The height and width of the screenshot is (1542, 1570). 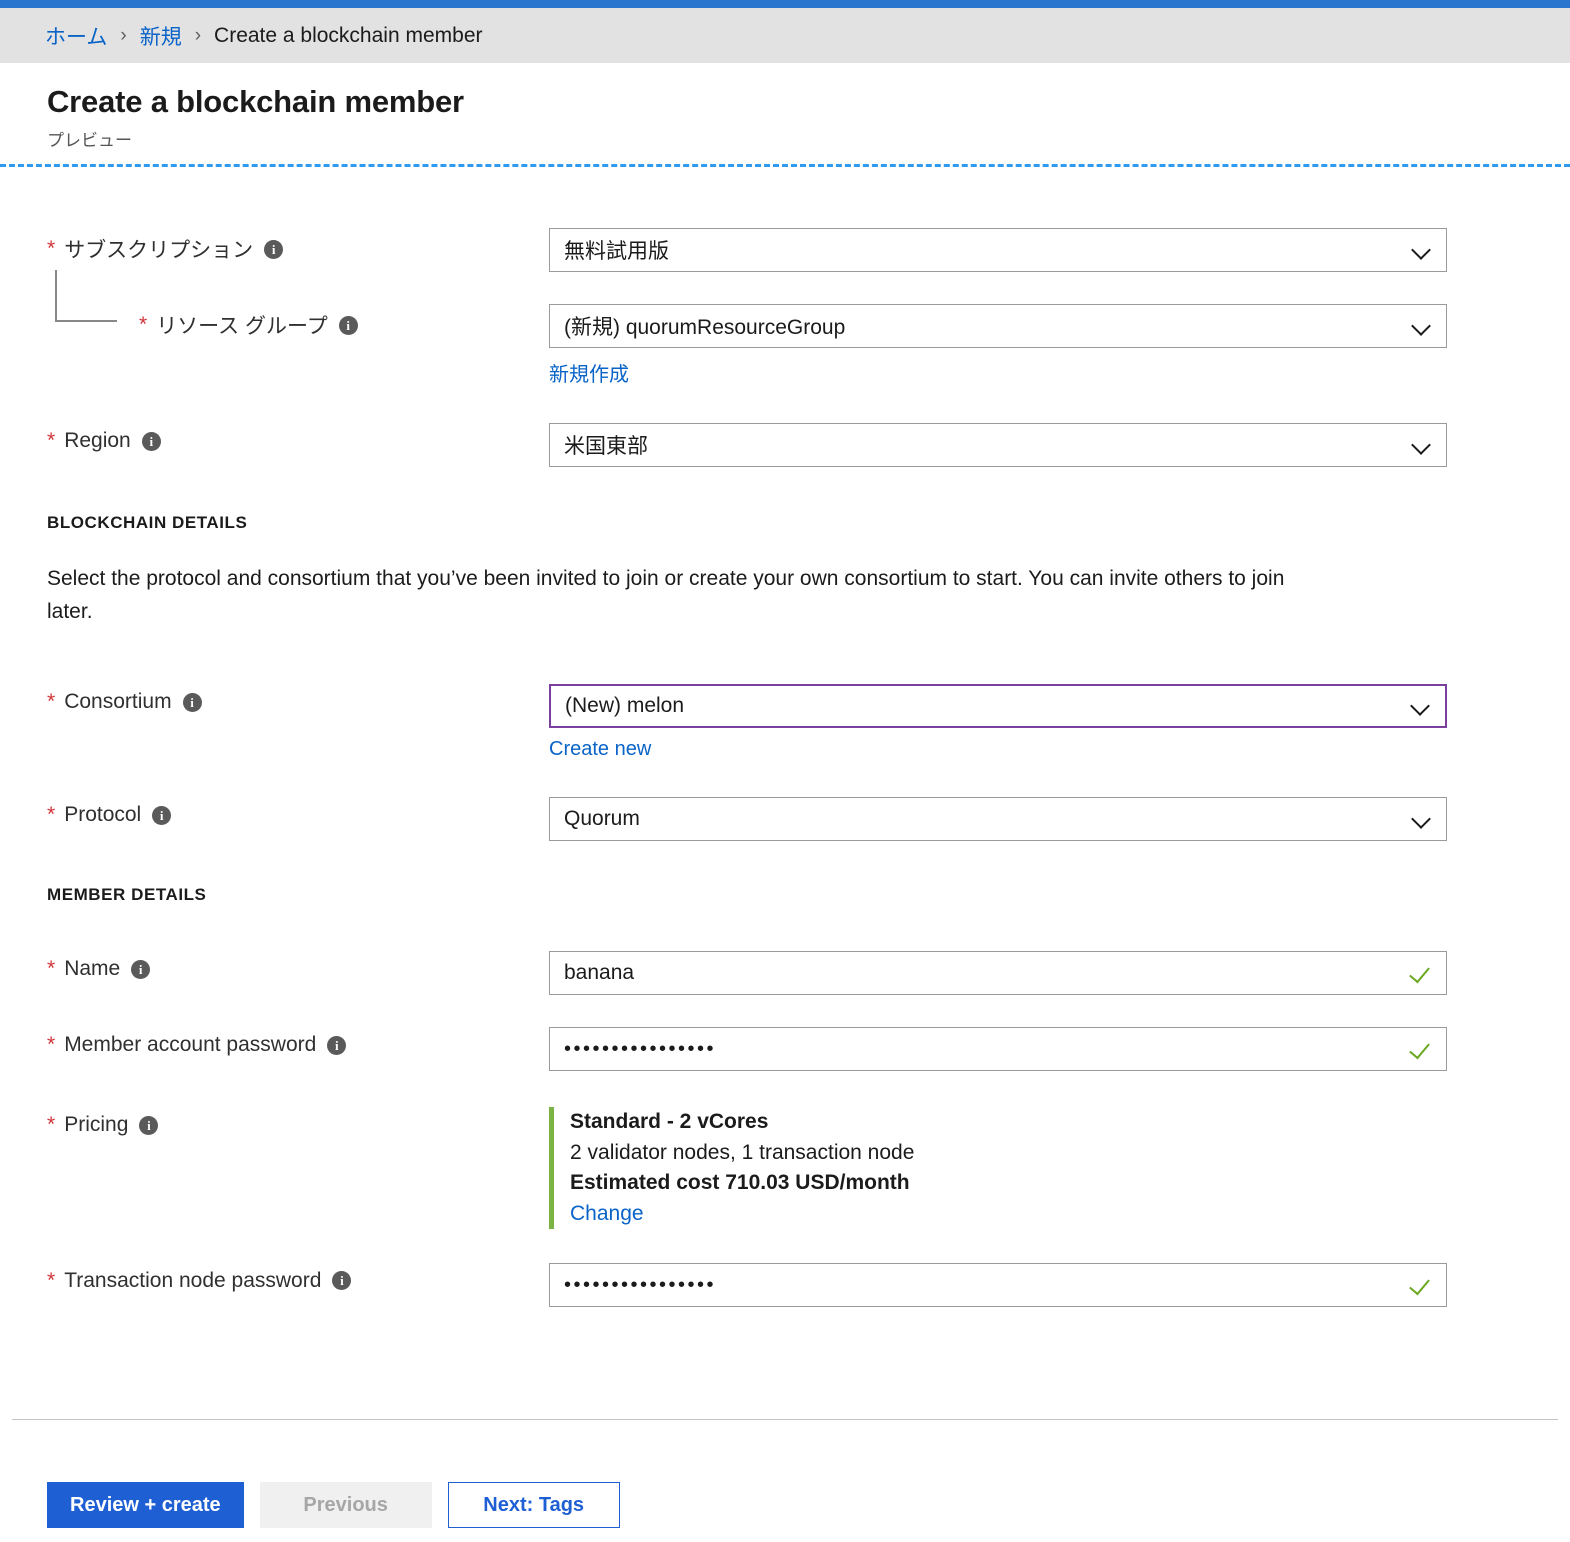 What do you see at coordinates (998, 706) in the screenshot?
I see `consortium-select: (New) melon` at bounding box center [998, 706].